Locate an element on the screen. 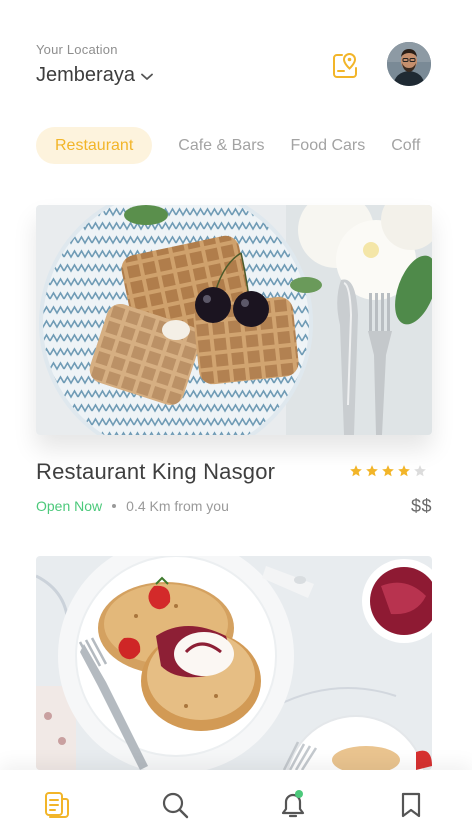 Image resolution: width=472 pixels, height=838 pixels. separator-dot is located at coordinates (114, 506).